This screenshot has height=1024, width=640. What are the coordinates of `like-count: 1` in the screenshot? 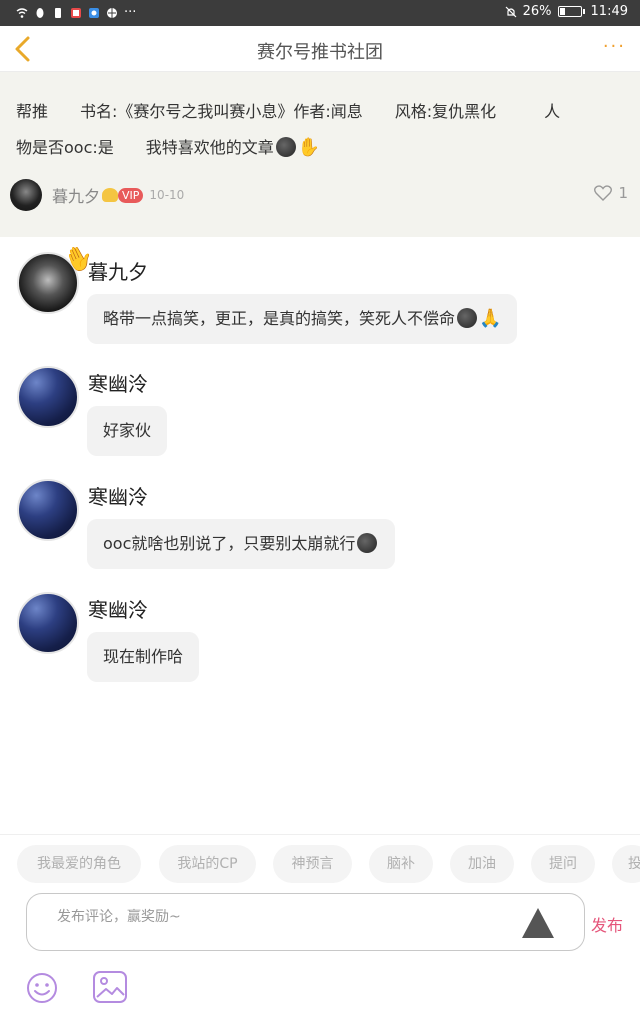 It's located at (623, 193).